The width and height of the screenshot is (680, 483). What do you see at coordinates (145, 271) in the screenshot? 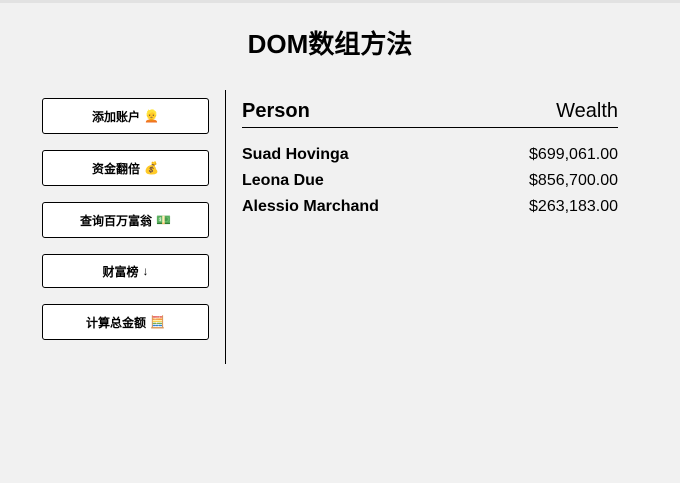
I see `arrow-down-icon: ↓` at bounding box center [145, 271].